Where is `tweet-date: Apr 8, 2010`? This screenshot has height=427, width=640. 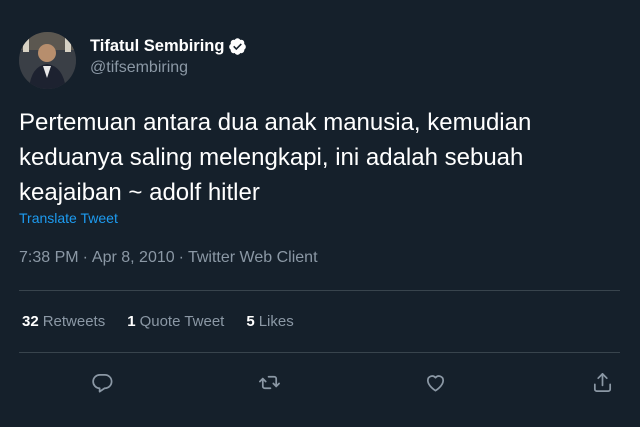
tweet-date: Apr 8, 2010 is located at coordinates (133, 257).